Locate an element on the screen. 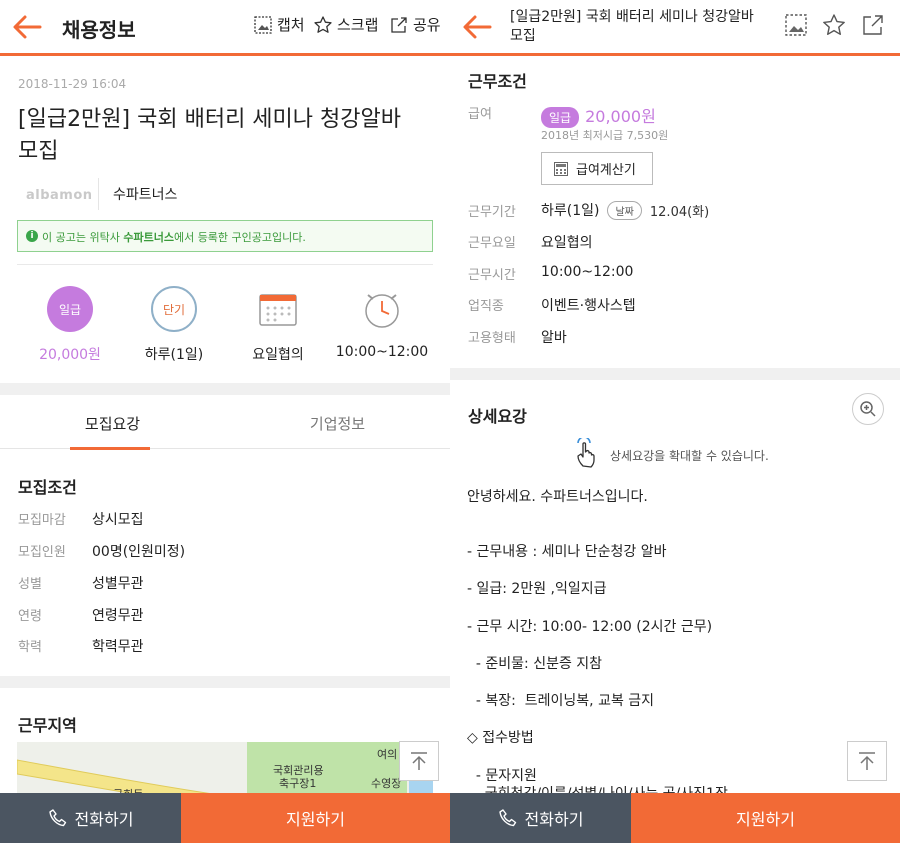  calc-label: 급여계산기 is located at coordinates (606, 170).